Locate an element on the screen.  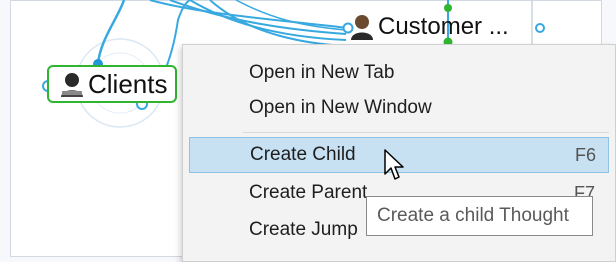
menu-item-shortcut: F6 is located at coordinates (586, 154).